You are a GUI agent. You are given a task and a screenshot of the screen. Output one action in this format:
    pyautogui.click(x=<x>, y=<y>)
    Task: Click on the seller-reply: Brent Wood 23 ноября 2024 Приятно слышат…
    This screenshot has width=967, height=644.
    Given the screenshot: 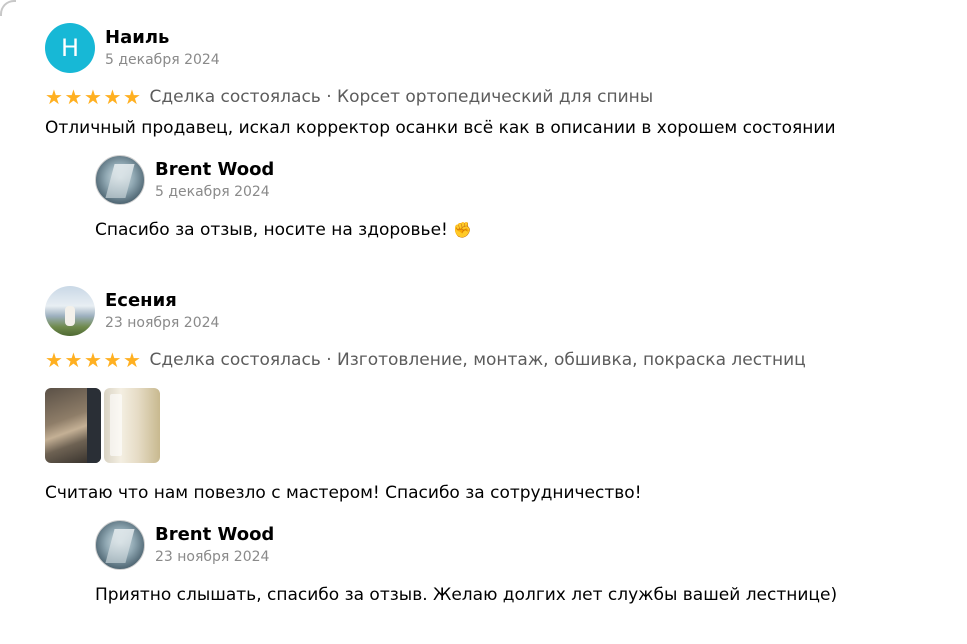 What is the action you would take?
    pyautogui.click(x=520, y=563)
    